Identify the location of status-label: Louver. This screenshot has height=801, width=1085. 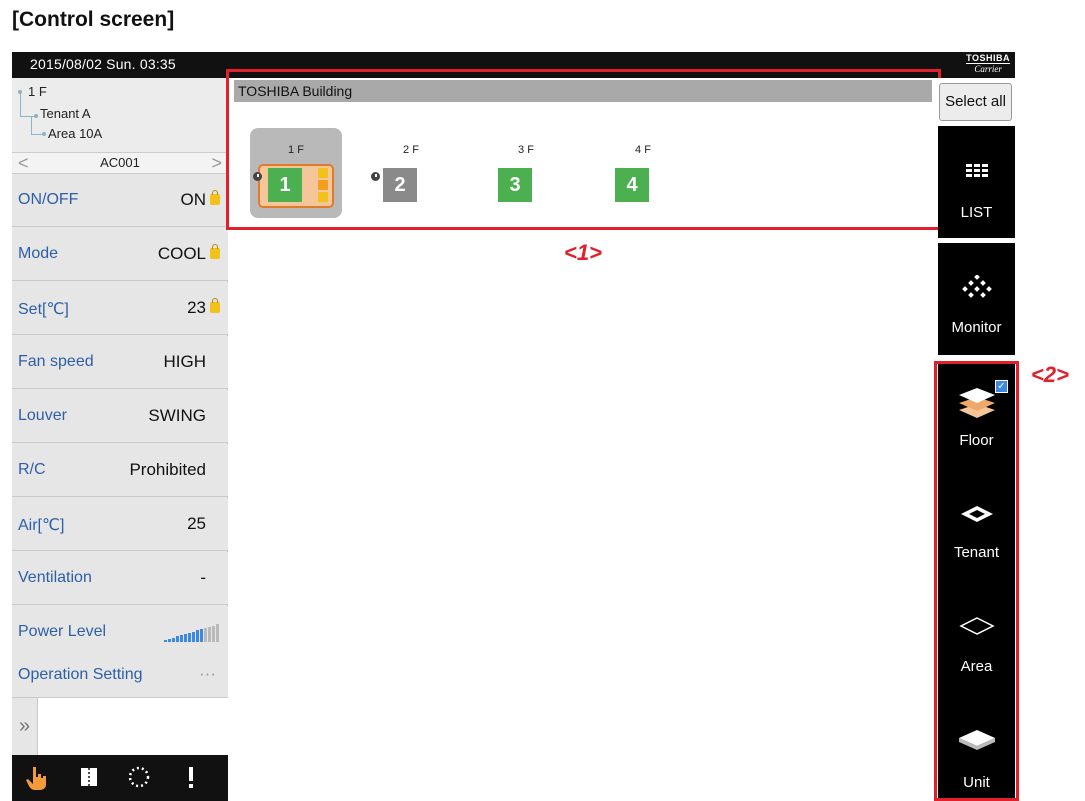
(42, 415).